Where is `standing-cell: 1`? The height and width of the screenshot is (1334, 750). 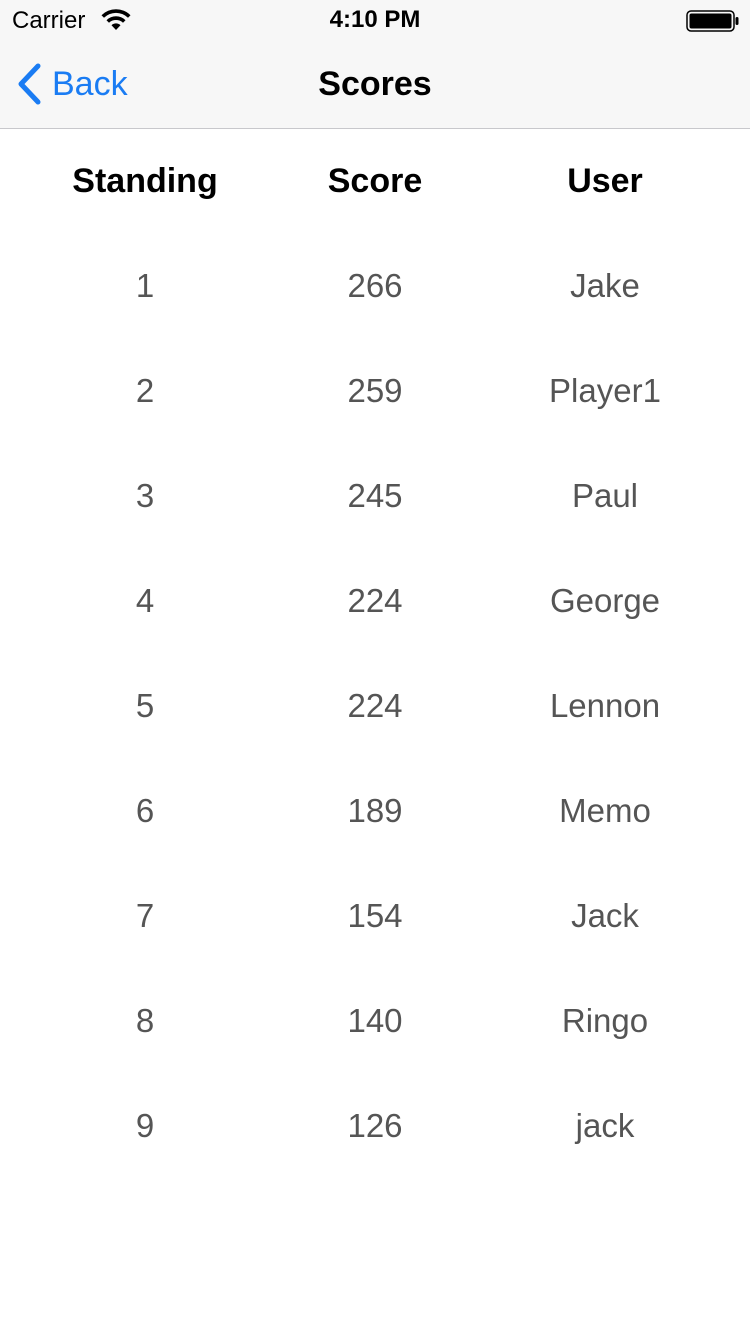 standing-cell: 1 is located at coordinates (145, 285).